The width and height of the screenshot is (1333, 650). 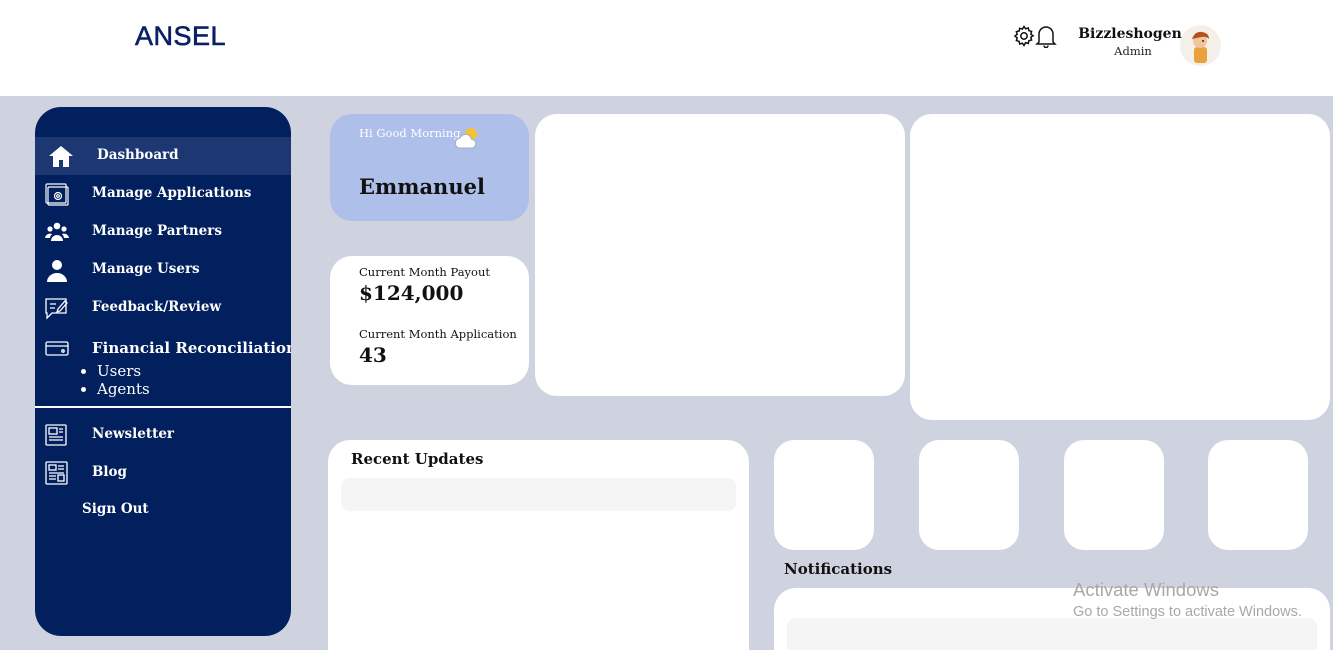 What do you see at coordinates (146, 269) in the screenshot?
I see `sidebar-item-label: Manage Users` at bounding box center [146, 269].